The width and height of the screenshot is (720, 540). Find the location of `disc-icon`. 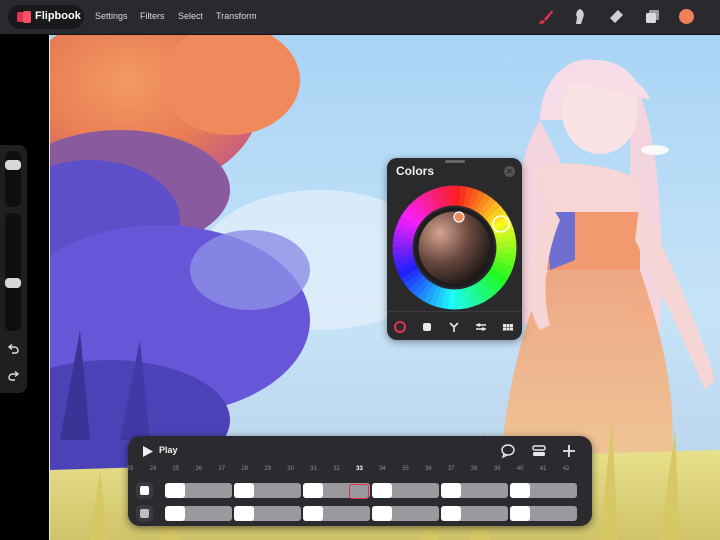

disc-icon is located at coordinates (400, 327).